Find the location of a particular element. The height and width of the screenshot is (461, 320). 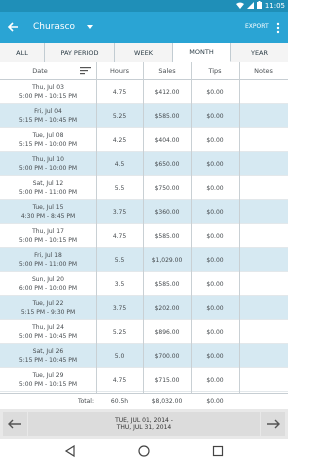

overflow-menu-icon is located at coordinates (278, 27).